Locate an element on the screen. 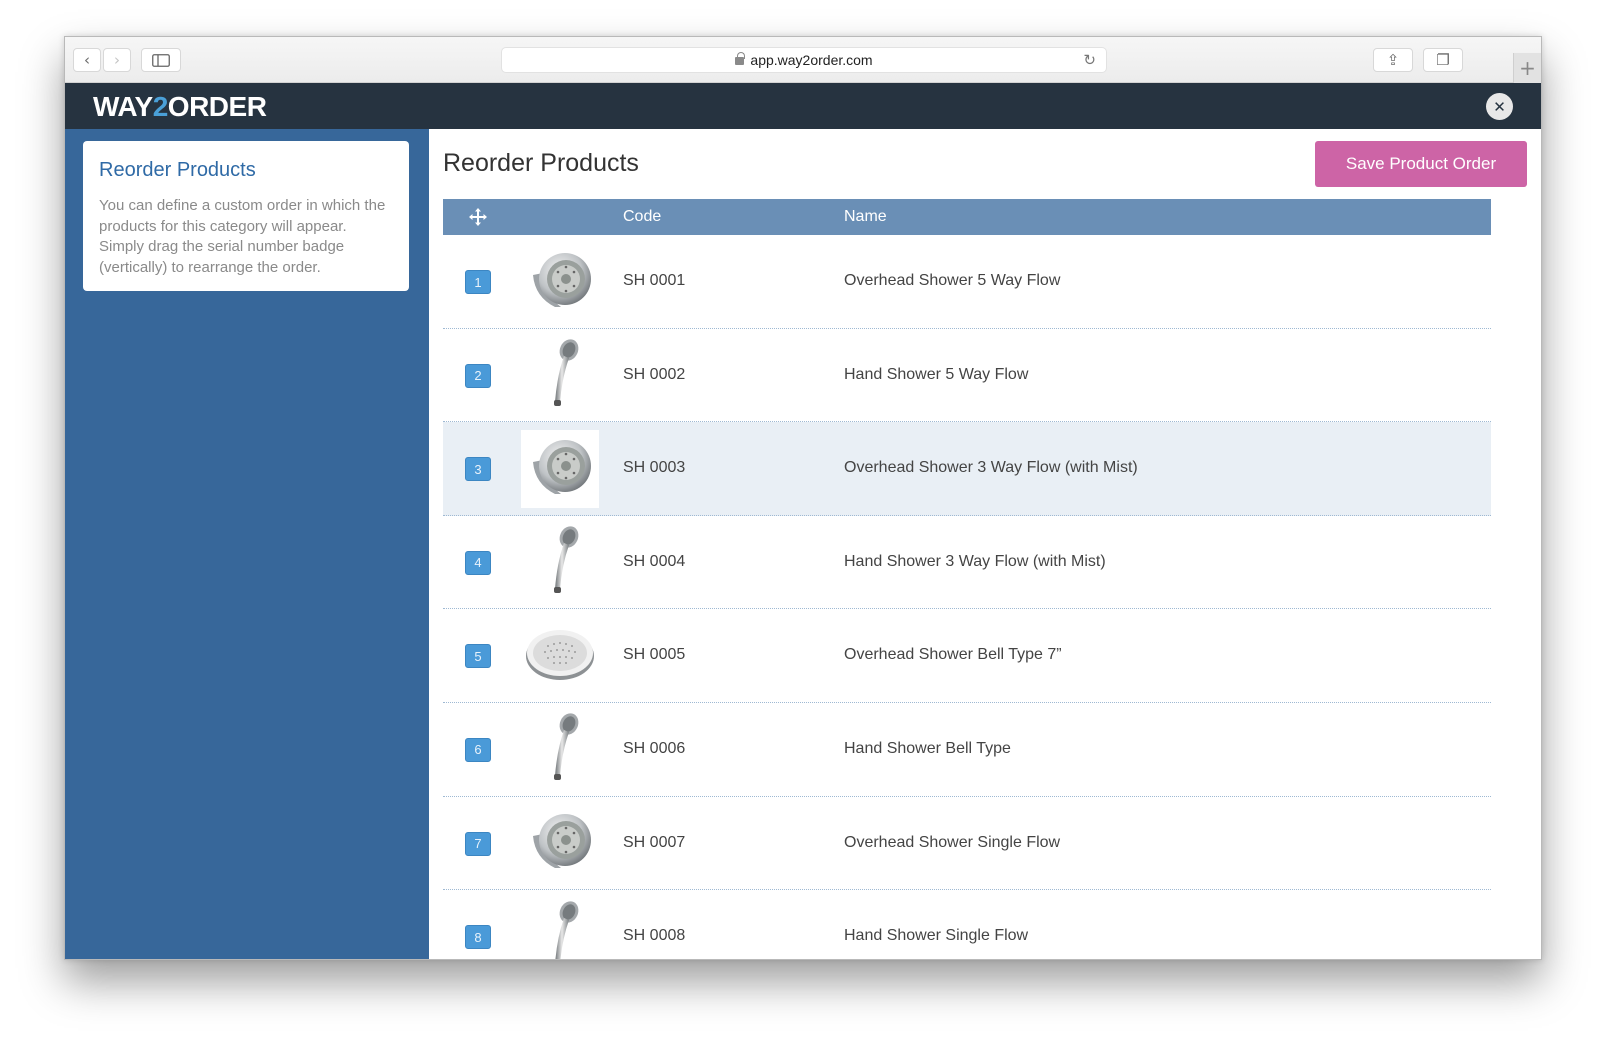 The height and width of the screenshot is (1048, 1600). lock-icon is located at coordinates (740, 58).